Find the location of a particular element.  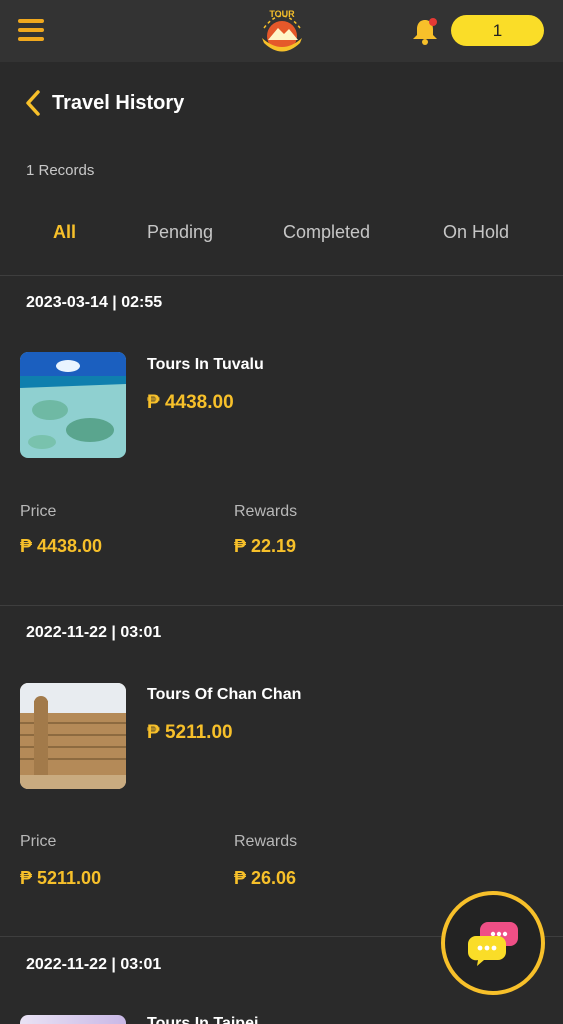

page-header: Travel History is located at coordinates (103, 103).